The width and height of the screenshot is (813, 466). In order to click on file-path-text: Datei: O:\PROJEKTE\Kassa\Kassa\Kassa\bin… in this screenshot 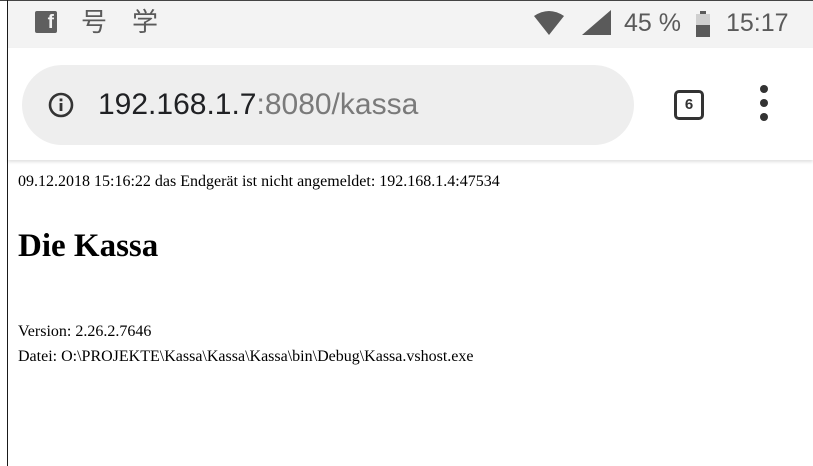, I will do `click(246, 356)`.